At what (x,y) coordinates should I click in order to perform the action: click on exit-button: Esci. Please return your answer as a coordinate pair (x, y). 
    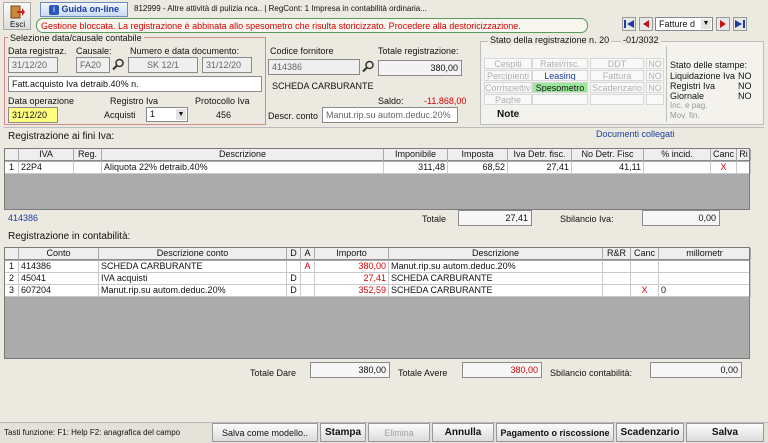
    Looking at the image, I should click on (17, 16).